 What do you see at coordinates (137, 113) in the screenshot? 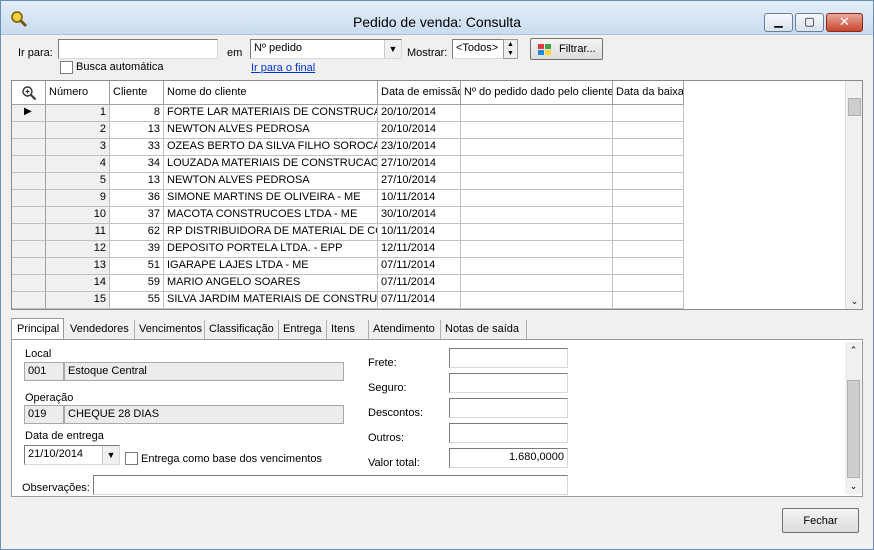
I see `cell-cliente: 8` at bounding box center [137, 113].